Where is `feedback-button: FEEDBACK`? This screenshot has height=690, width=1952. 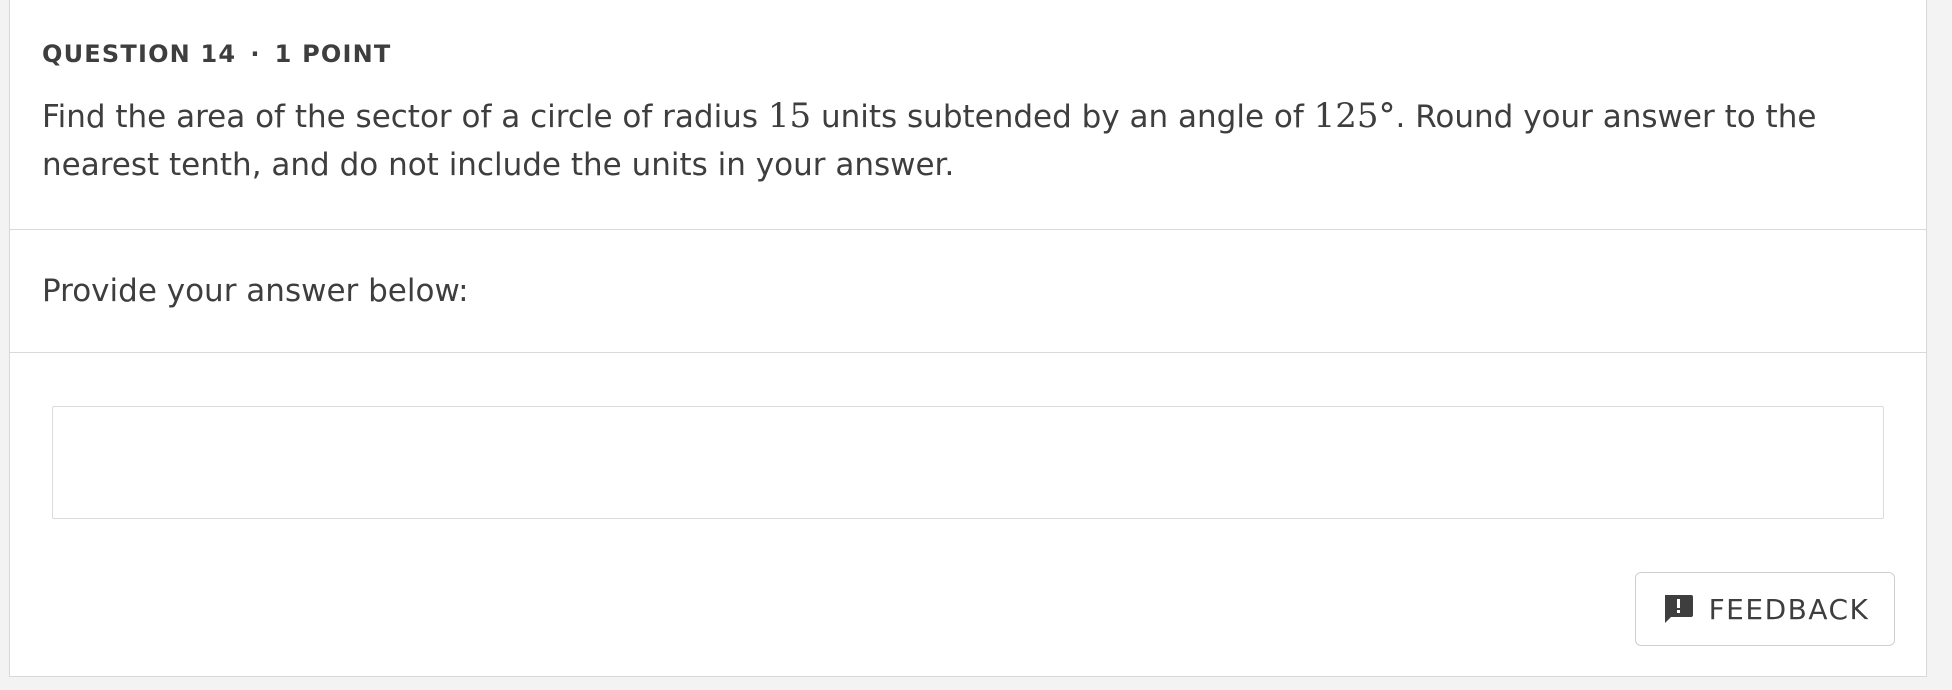
feedback-button: FEEDBACK is located at coordinates (1765, 609).